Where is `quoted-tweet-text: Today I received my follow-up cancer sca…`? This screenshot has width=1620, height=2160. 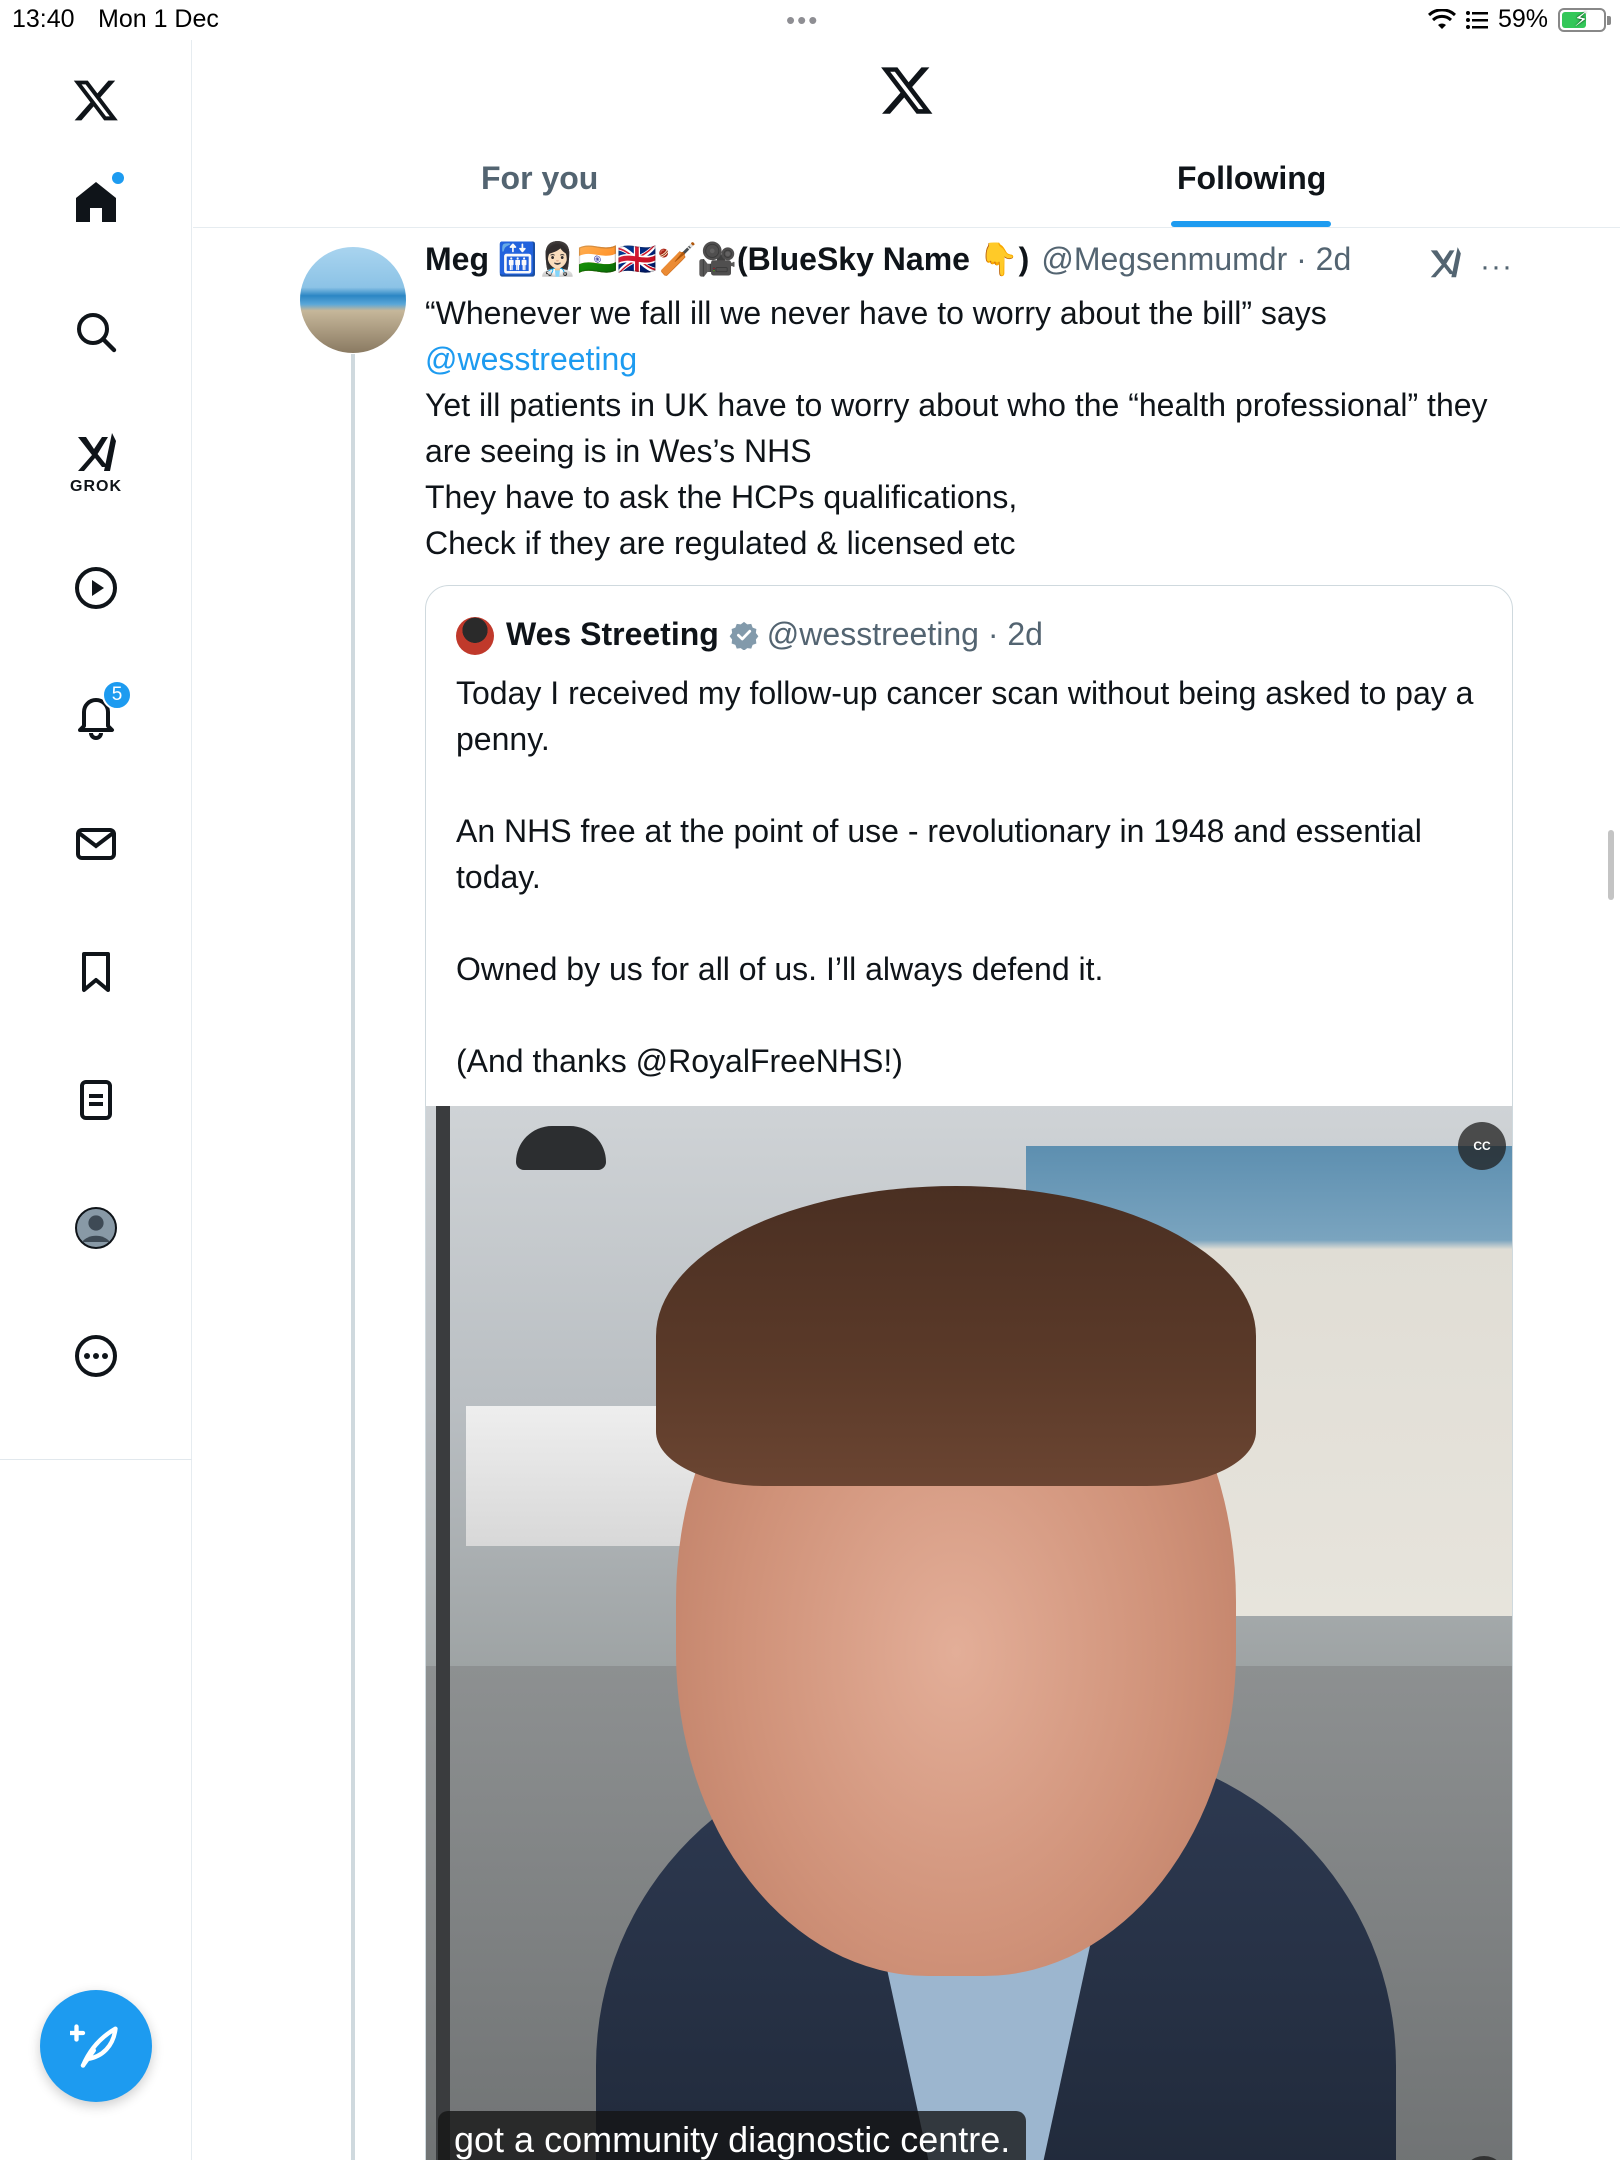 quoted-tweet-text: Today I received my follow-up cancer sca… is located at coordinates (971, 900).